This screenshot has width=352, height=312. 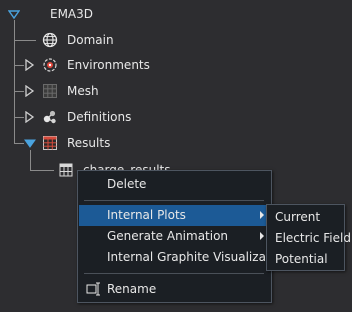 I want to click on menu-item-internal-graphite-visualization: Internal Graphite Visualization, so click(x=184, y=257).